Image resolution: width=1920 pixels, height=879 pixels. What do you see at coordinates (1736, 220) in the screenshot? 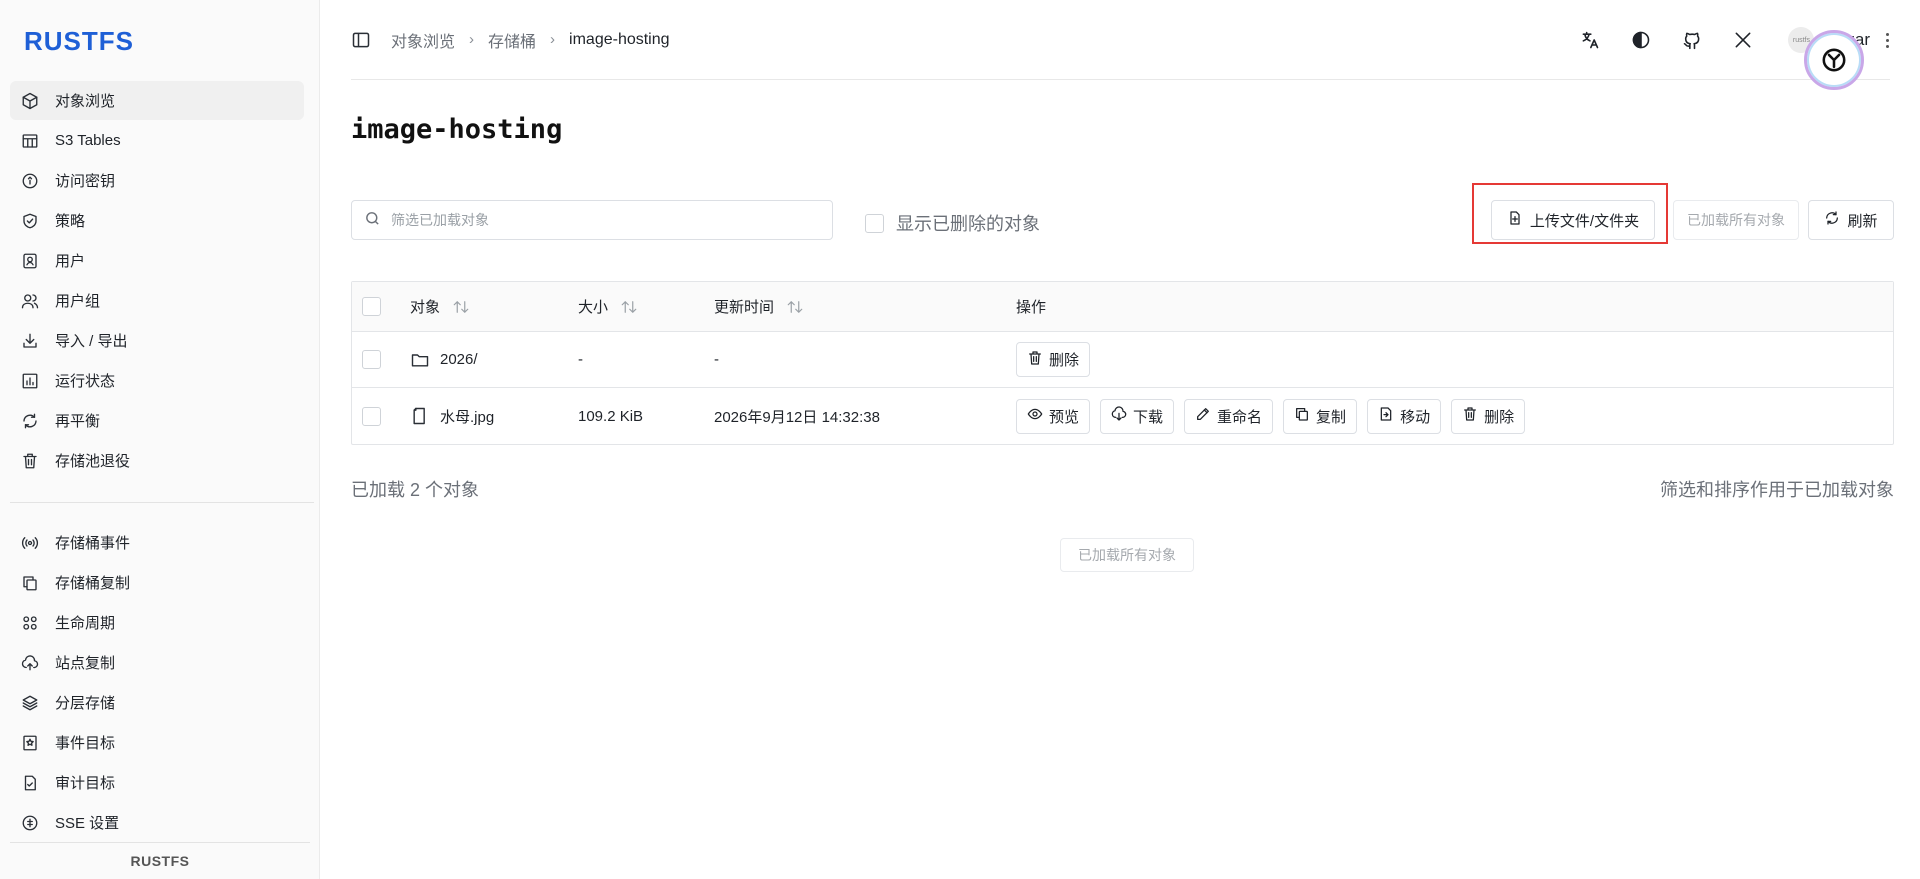
I see `load-all-button: 已加载所有对象` at bounding box center [1736, 220].